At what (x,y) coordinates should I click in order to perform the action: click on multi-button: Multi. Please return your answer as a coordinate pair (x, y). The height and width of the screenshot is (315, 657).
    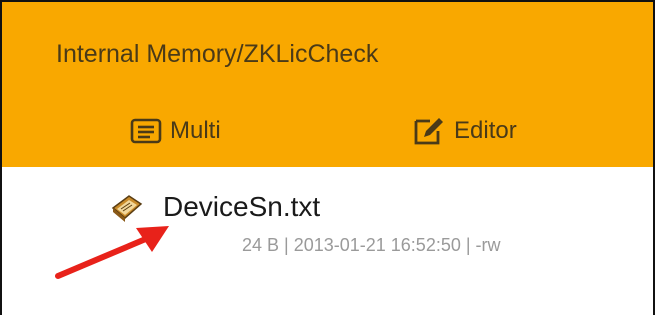
    Looking at the image, I should click on (175, 131).